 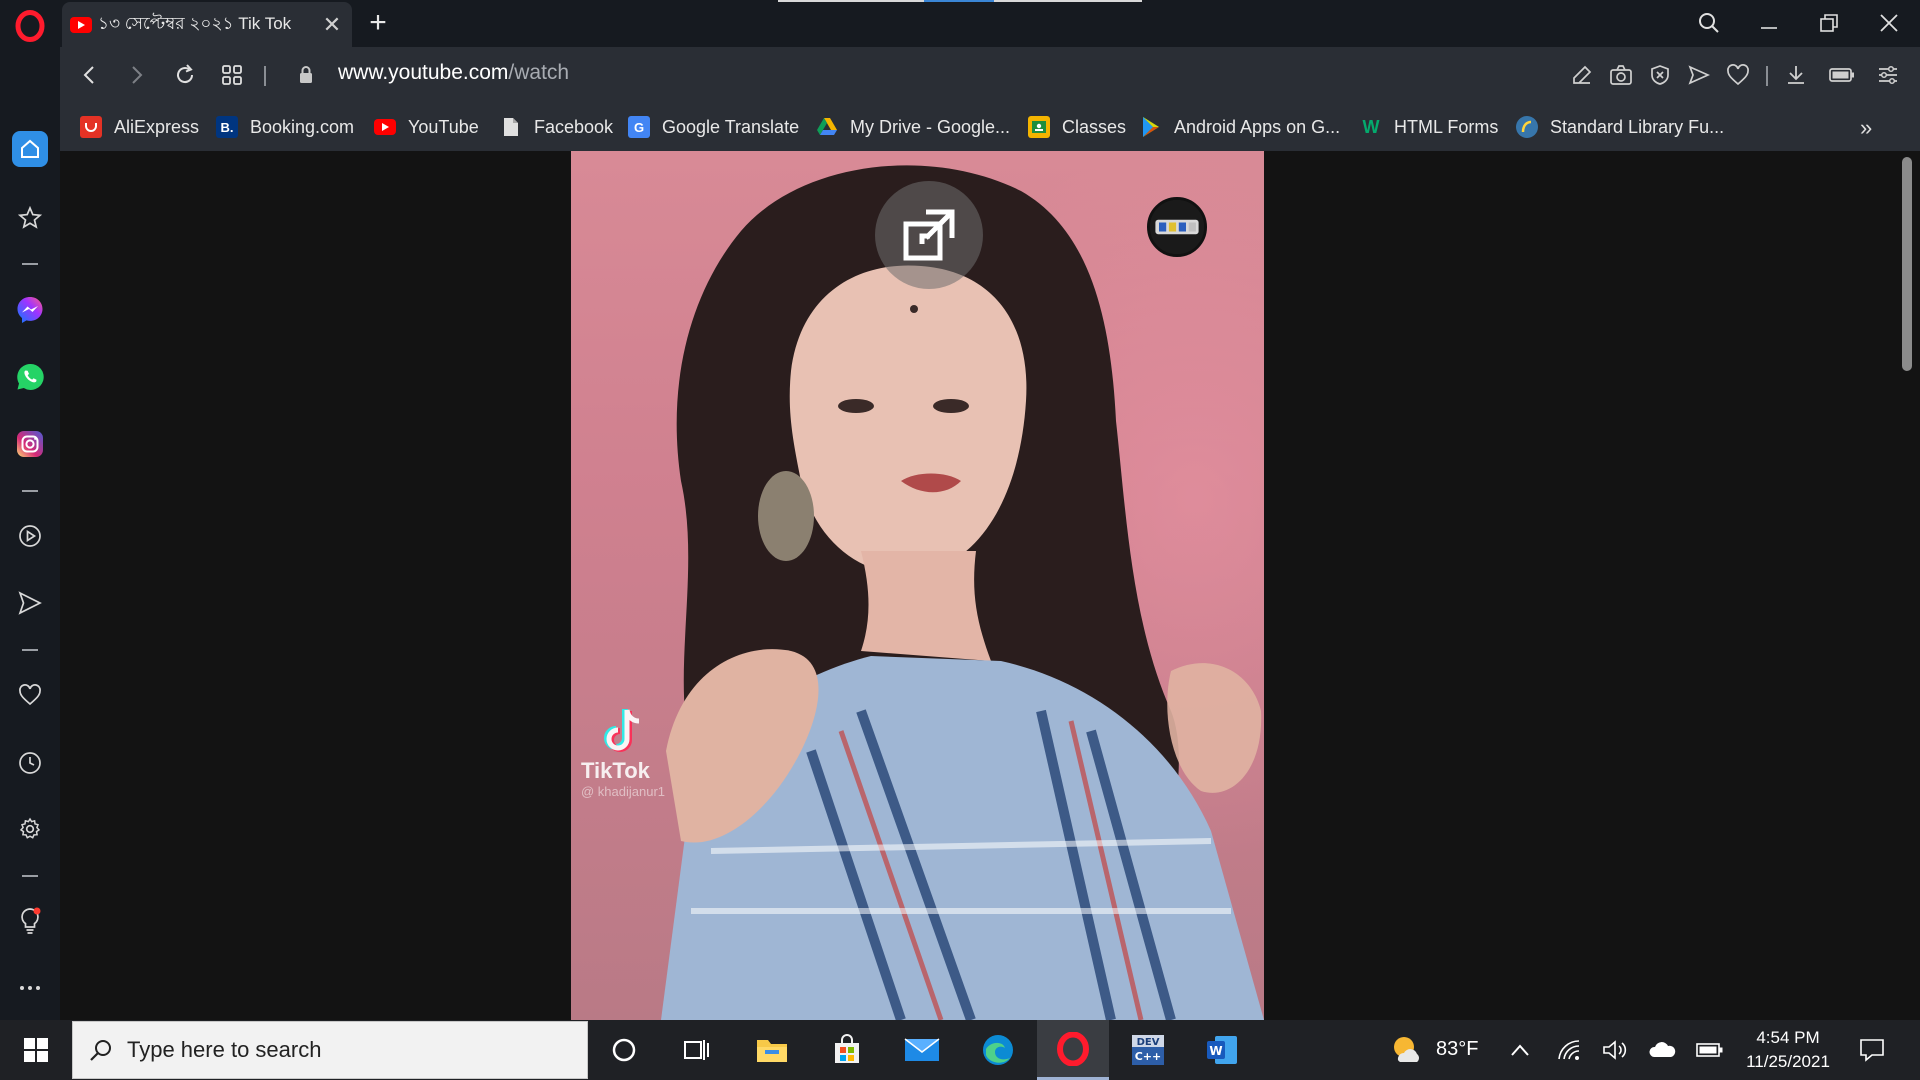 I want to click on network-button, so click(x=1570, y=1050).